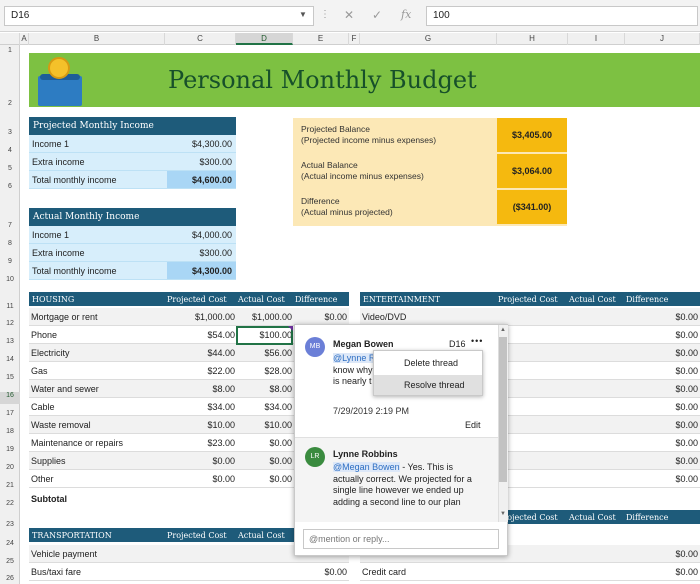  I want to click on table-row: Income 1 $4,300.00, so click(132, 144).